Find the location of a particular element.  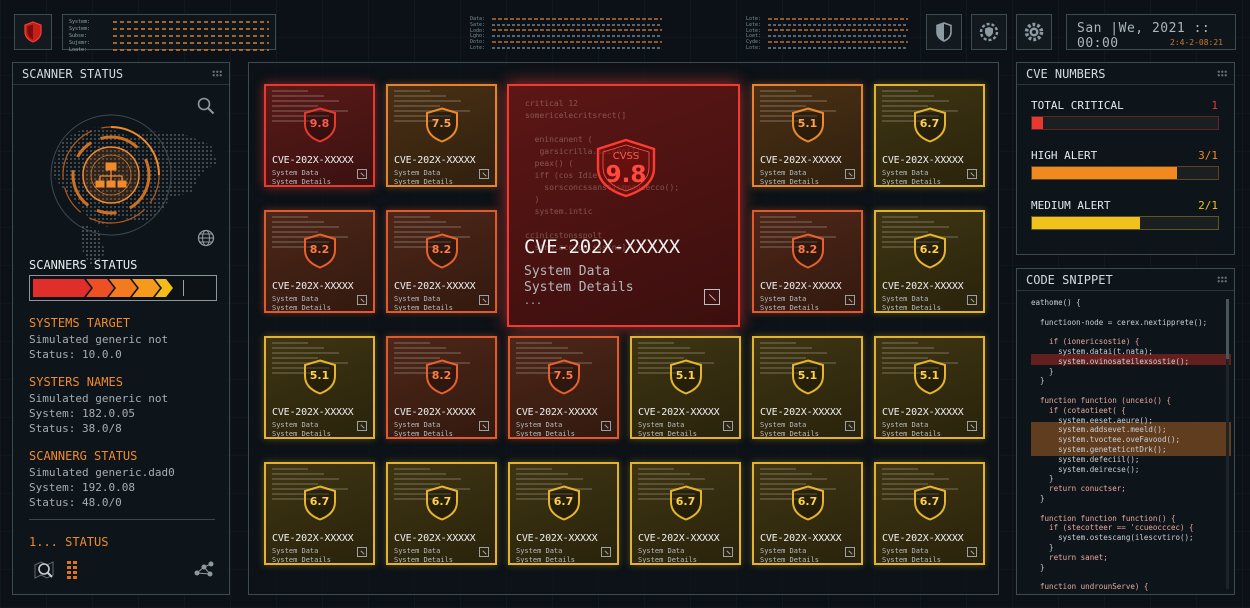

gear-icon is located at coordinates (1034, 32).